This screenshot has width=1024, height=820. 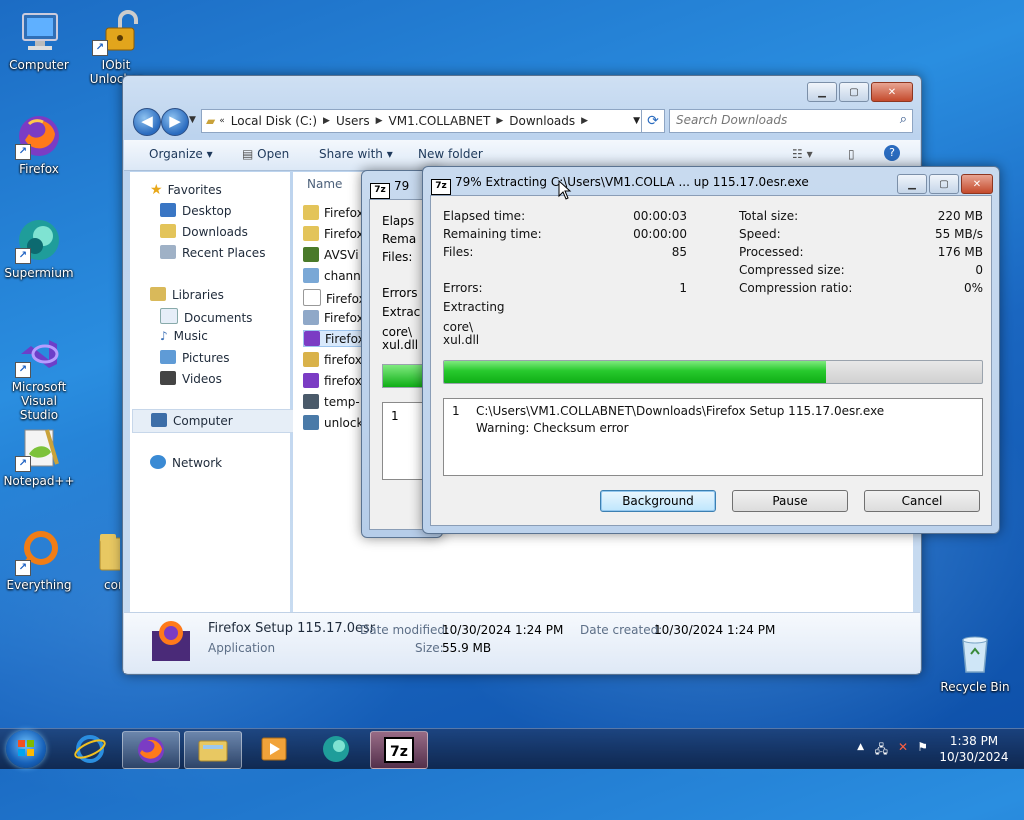 I want to click on background-button: Background, so click(x=658, y=501).